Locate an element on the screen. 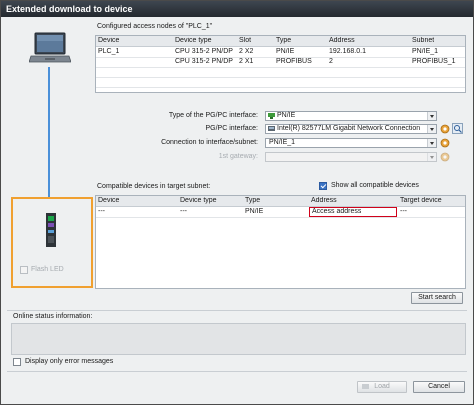 Image resolution: width=474 pixels, height=405 pixels. config-nodes-heading: Configured access nodes of "PLC_1" is located at coordinates (155, 26).